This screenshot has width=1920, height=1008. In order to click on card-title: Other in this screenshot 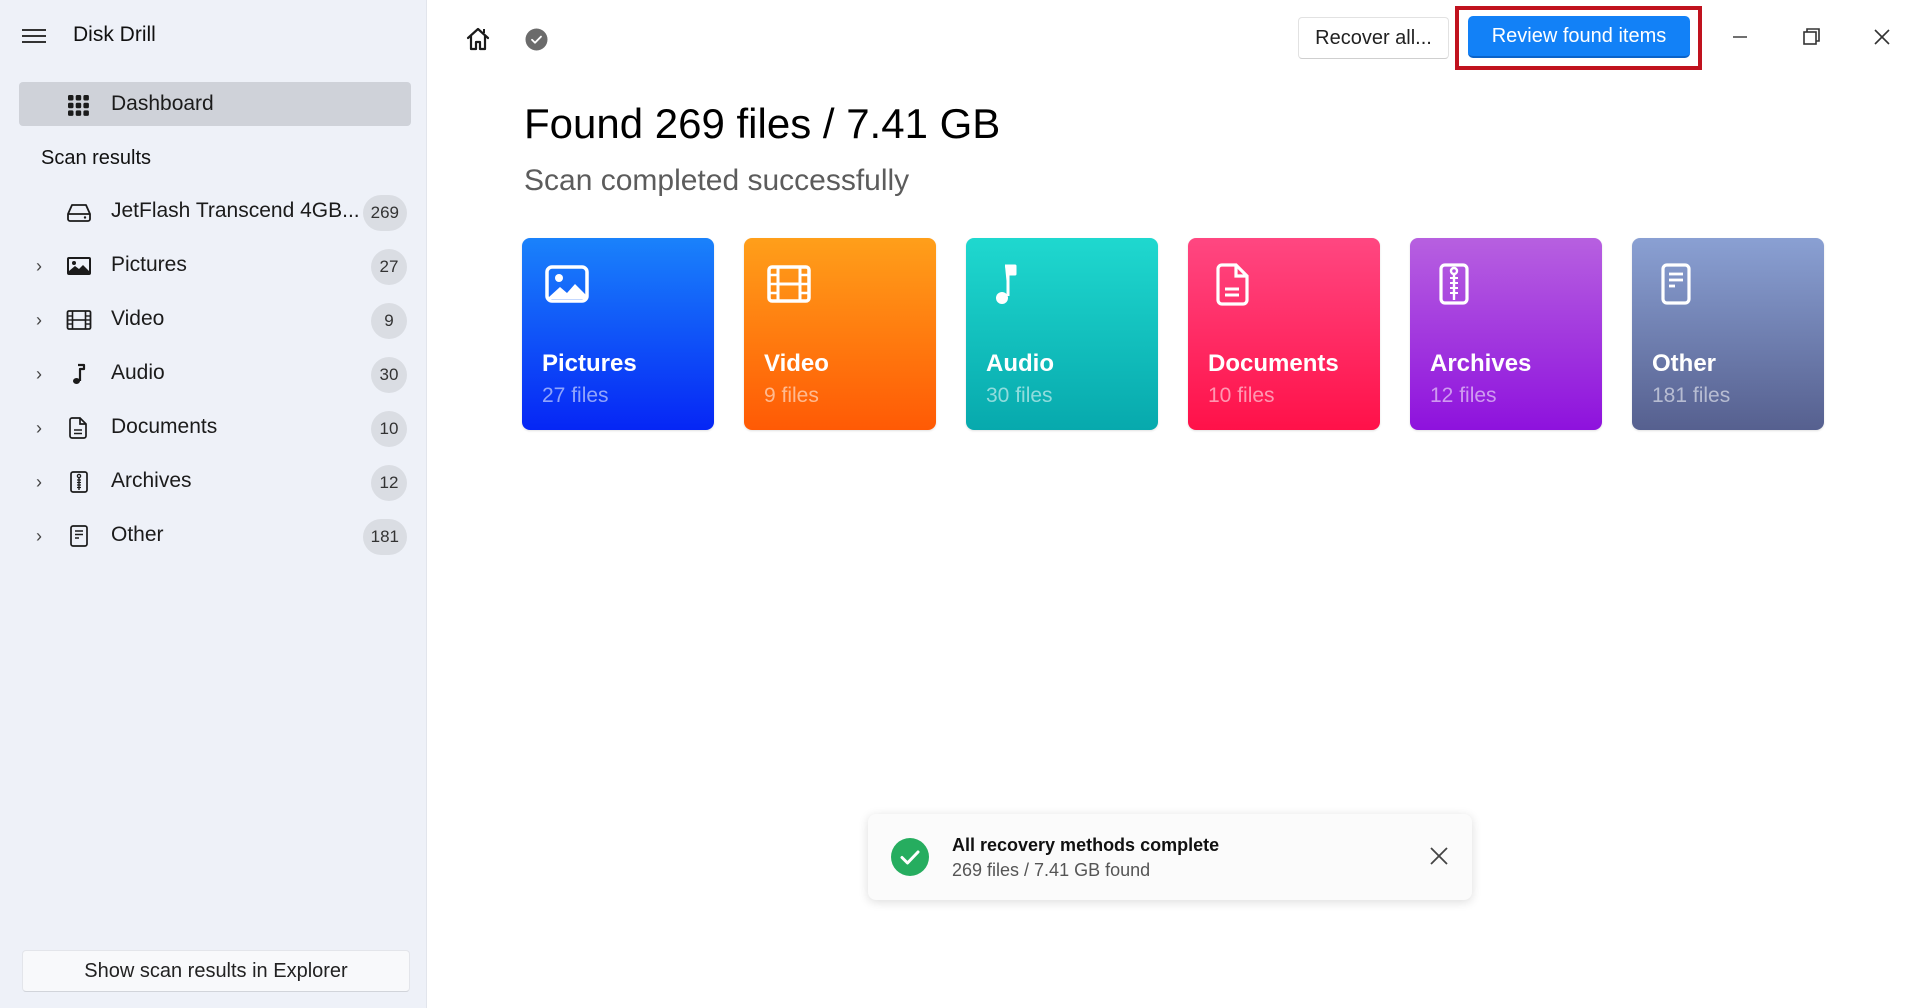, I will do `click(1684, 363)`.